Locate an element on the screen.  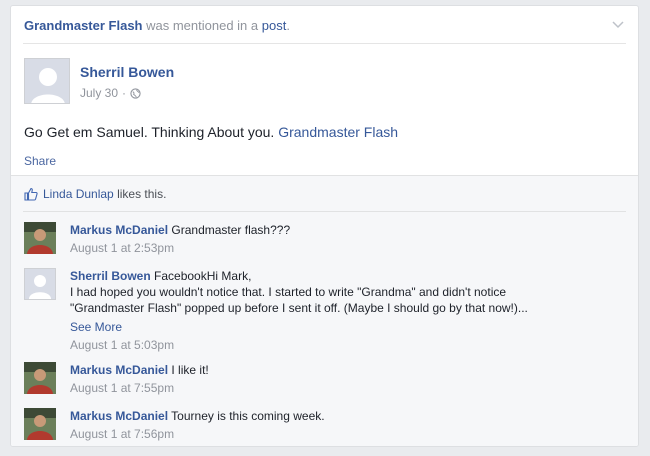
comment-text: Grandmaster flash??? is located at coordinates (231, 230).